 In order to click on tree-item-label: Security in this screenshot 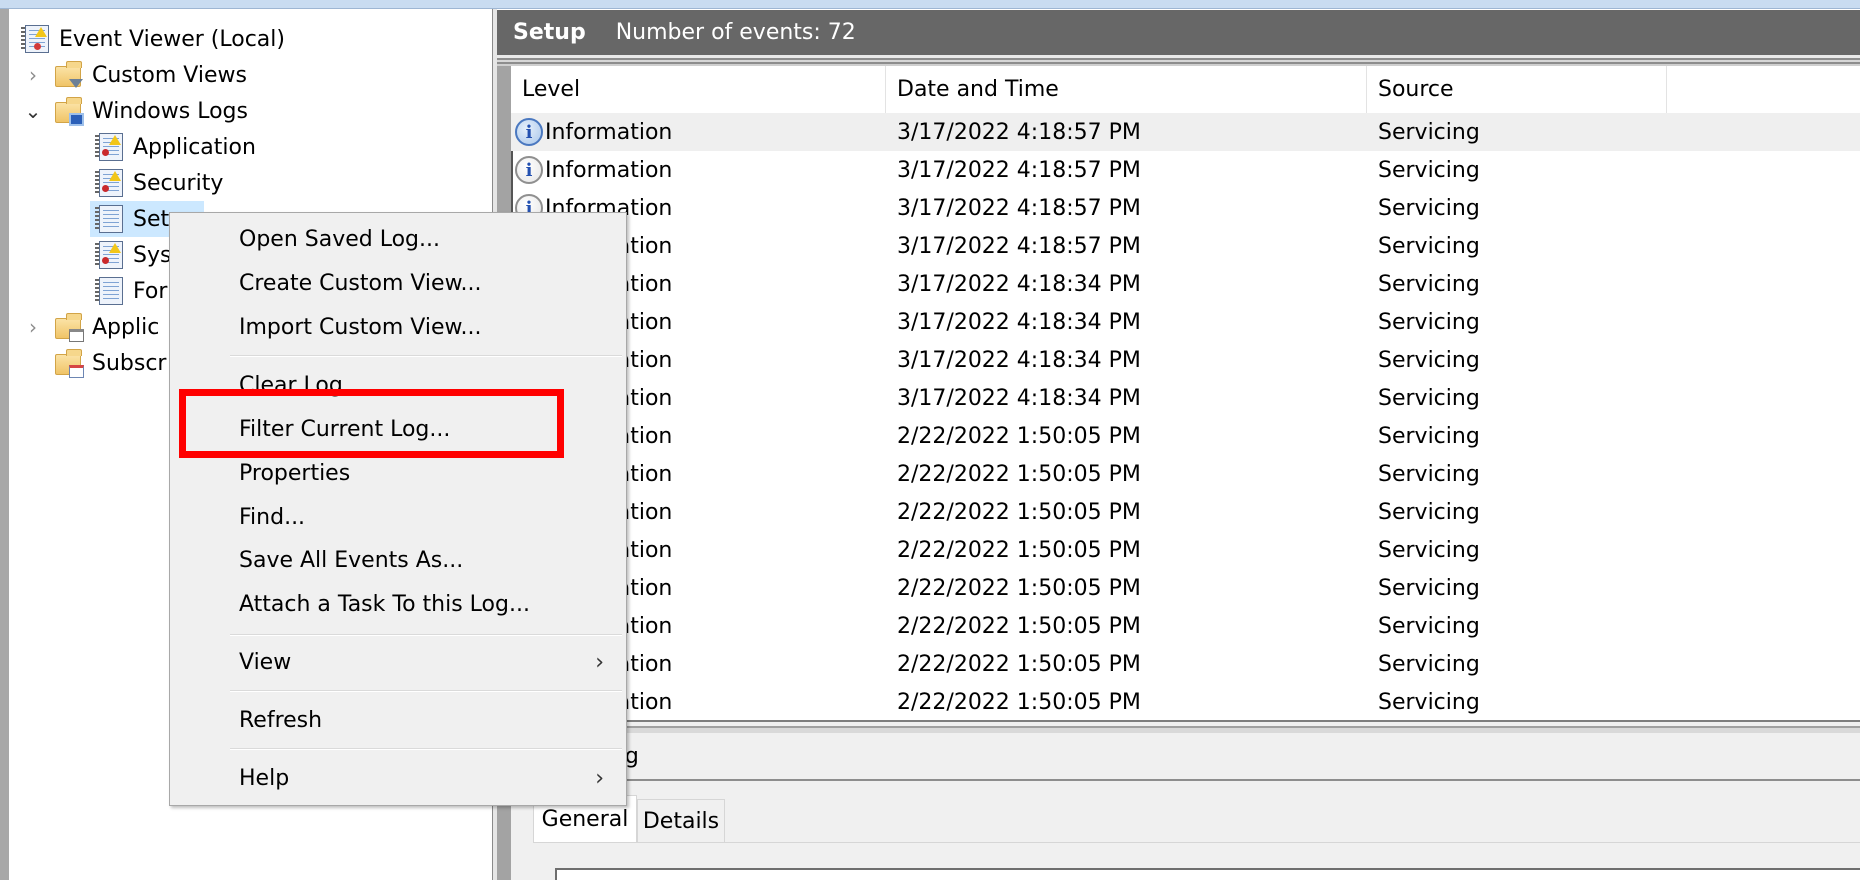, I will do `click(178, 183)`.